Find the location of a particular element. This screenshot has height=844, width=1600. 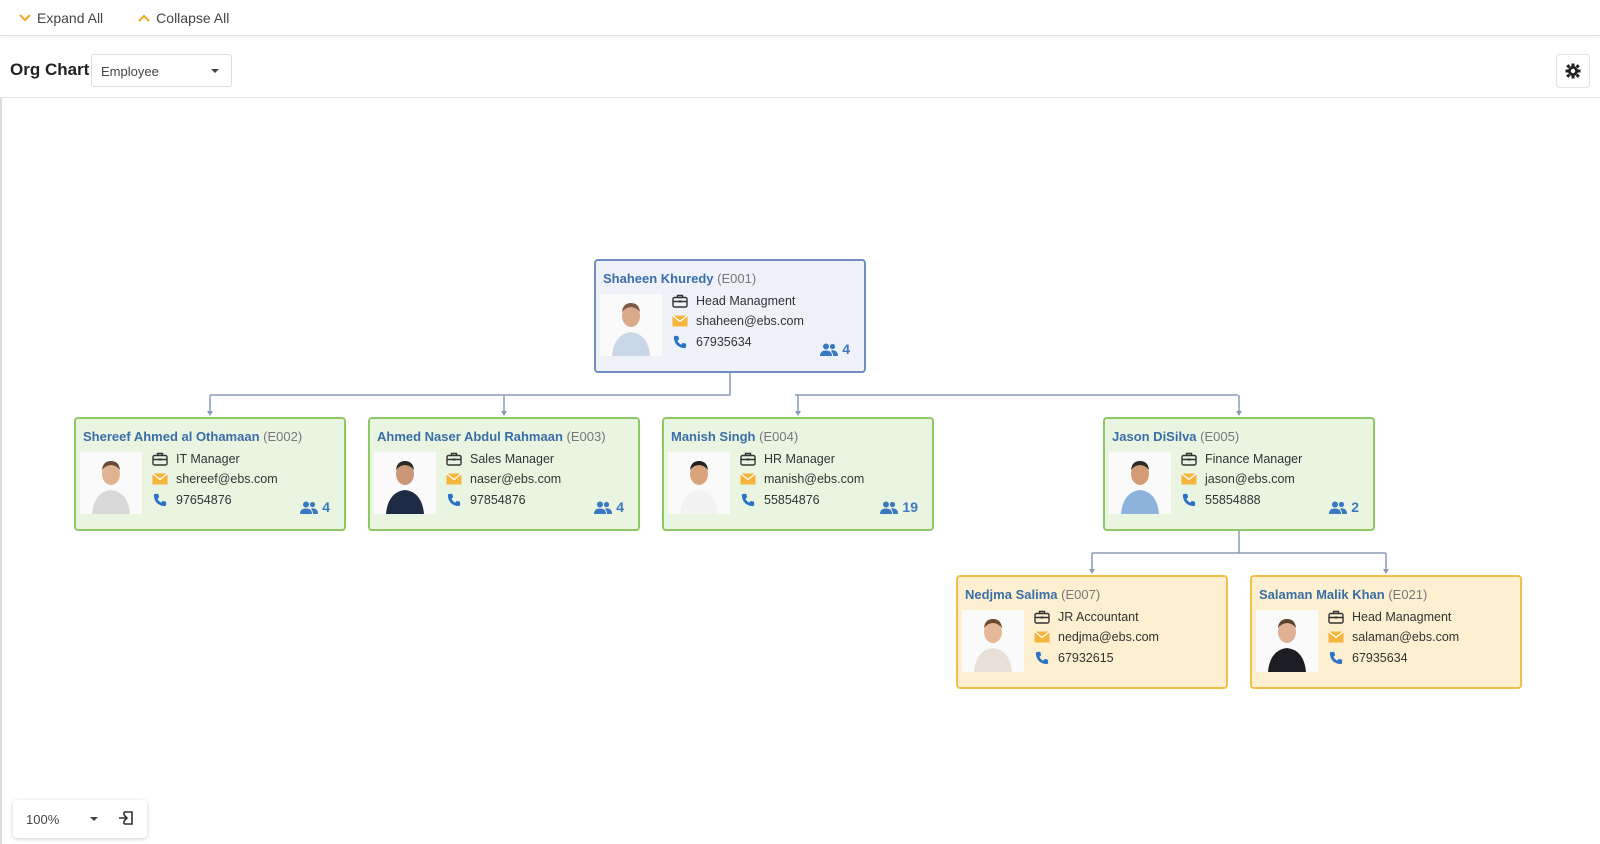

employee-role: IT Manager is located at coordinates (208, 459).